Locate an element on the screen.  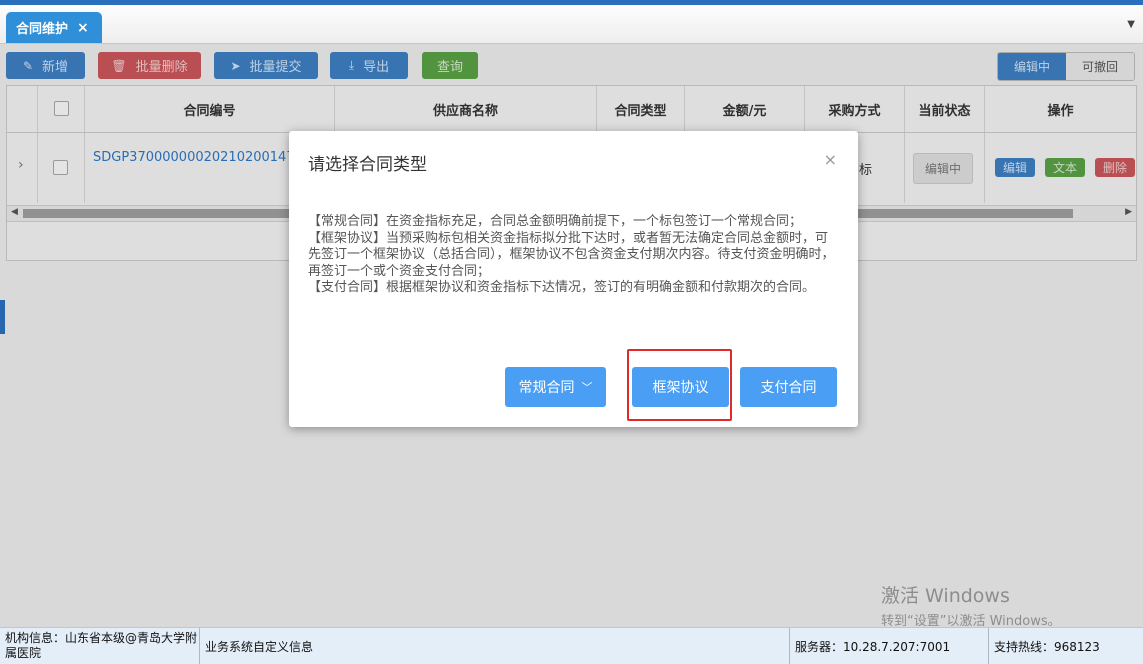
hotline-info: 支持热线：968123 is located at coordinates (1047, 646).